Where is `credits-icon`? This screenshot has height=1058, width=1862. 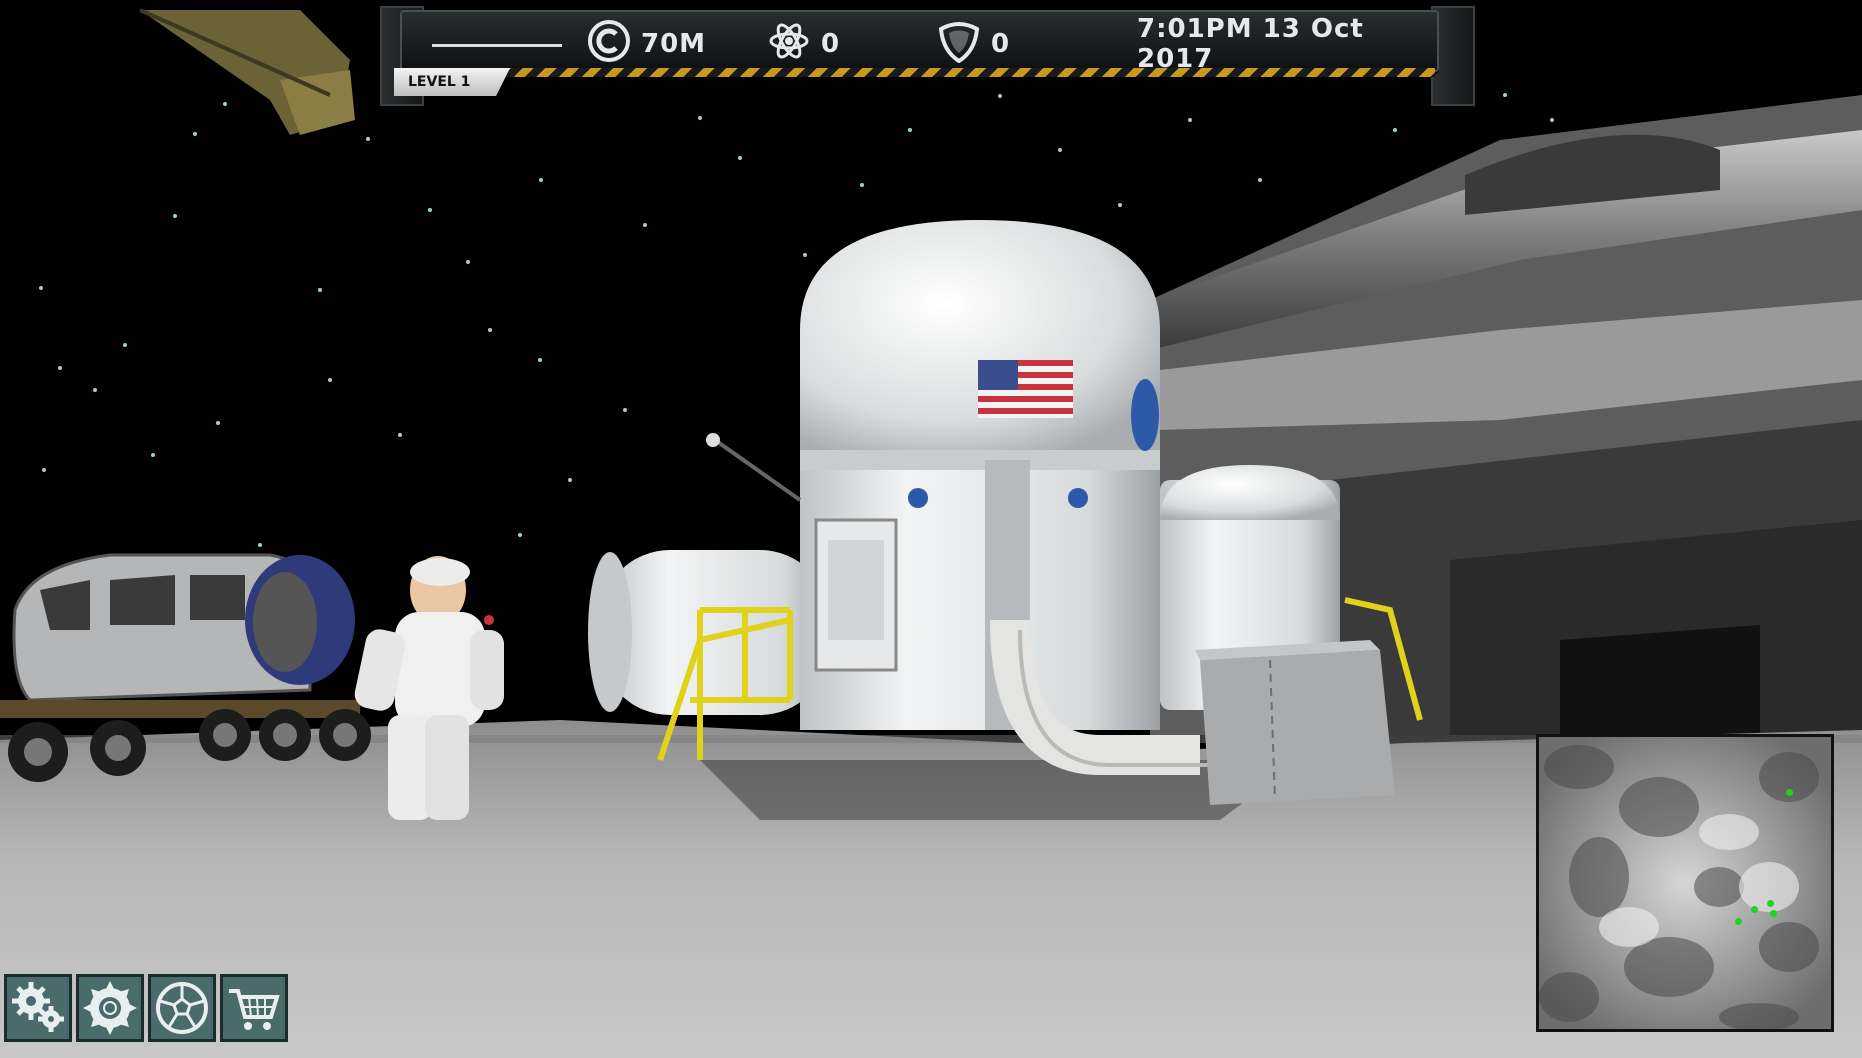
credits-icon is located at coordinates (609, 44).